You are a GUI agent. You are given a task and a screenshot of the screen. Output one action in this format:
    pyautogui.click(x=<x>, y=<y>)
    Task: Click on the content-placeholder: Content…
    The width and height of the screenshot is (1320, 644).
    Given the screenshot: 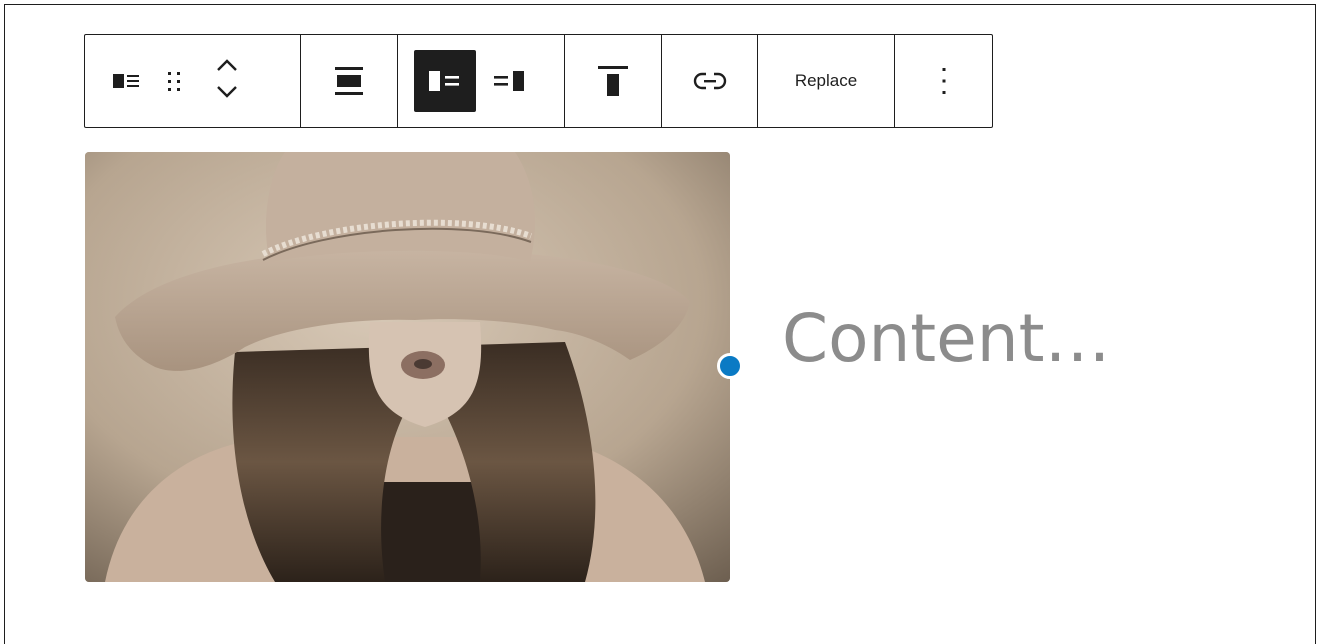 What is the action you would take?
    pyautogui.click(x=946, y=338)
    